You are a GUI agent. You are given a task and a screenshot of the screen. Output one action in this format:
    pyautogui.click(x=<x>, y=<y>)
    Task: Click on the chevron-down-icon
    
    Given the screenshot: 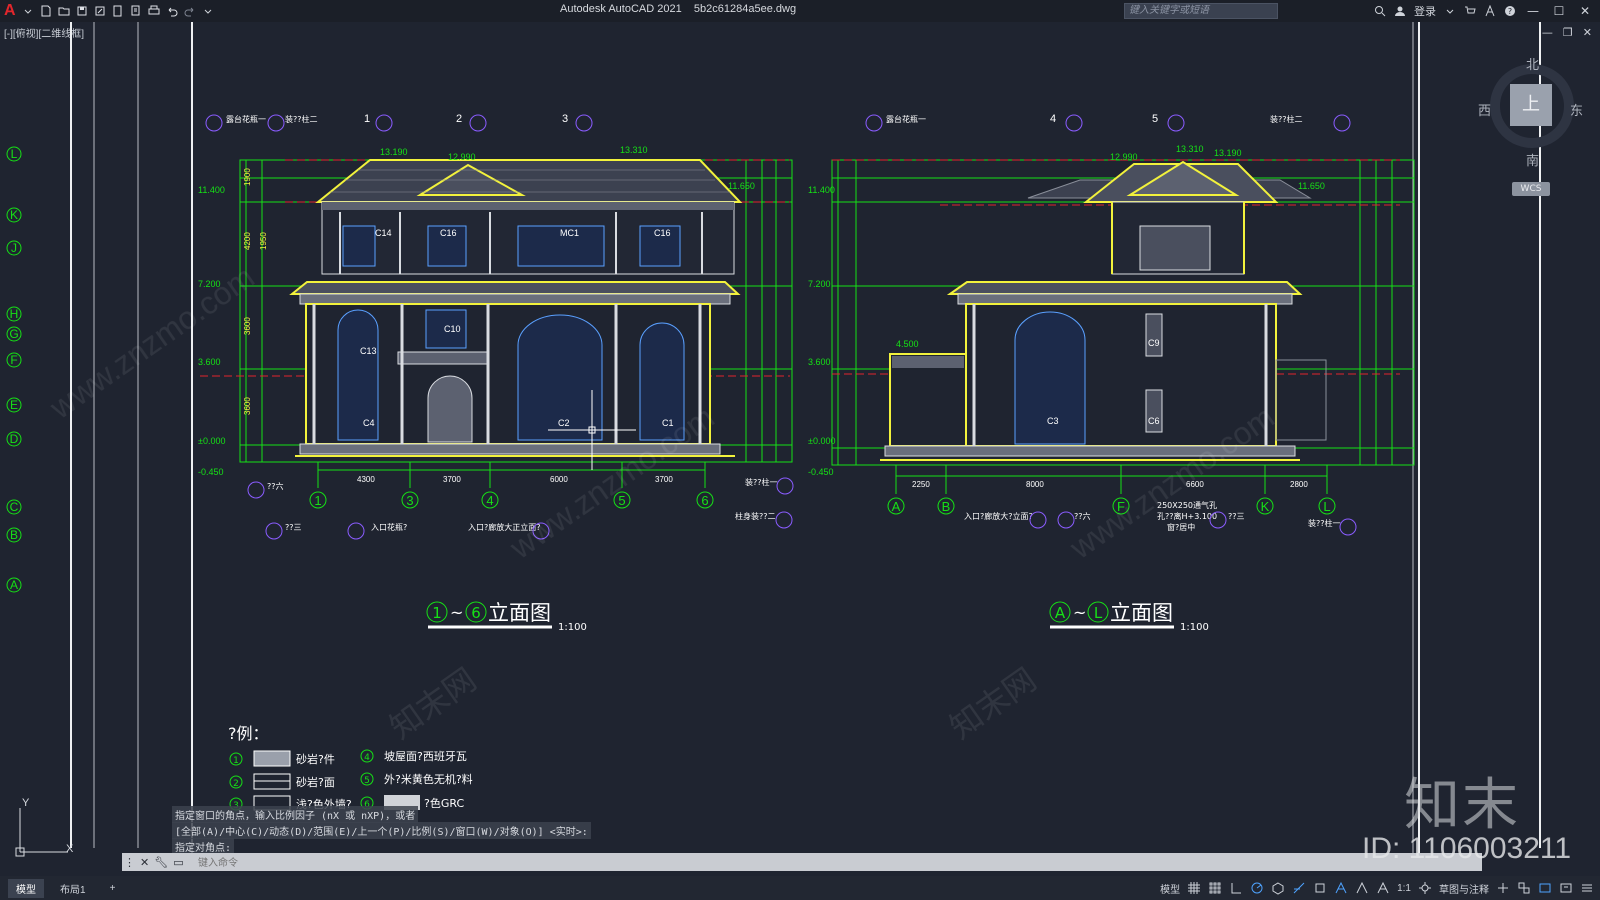 What is the action you would take?
    pyautogui.click(x=1450, y=11)
    